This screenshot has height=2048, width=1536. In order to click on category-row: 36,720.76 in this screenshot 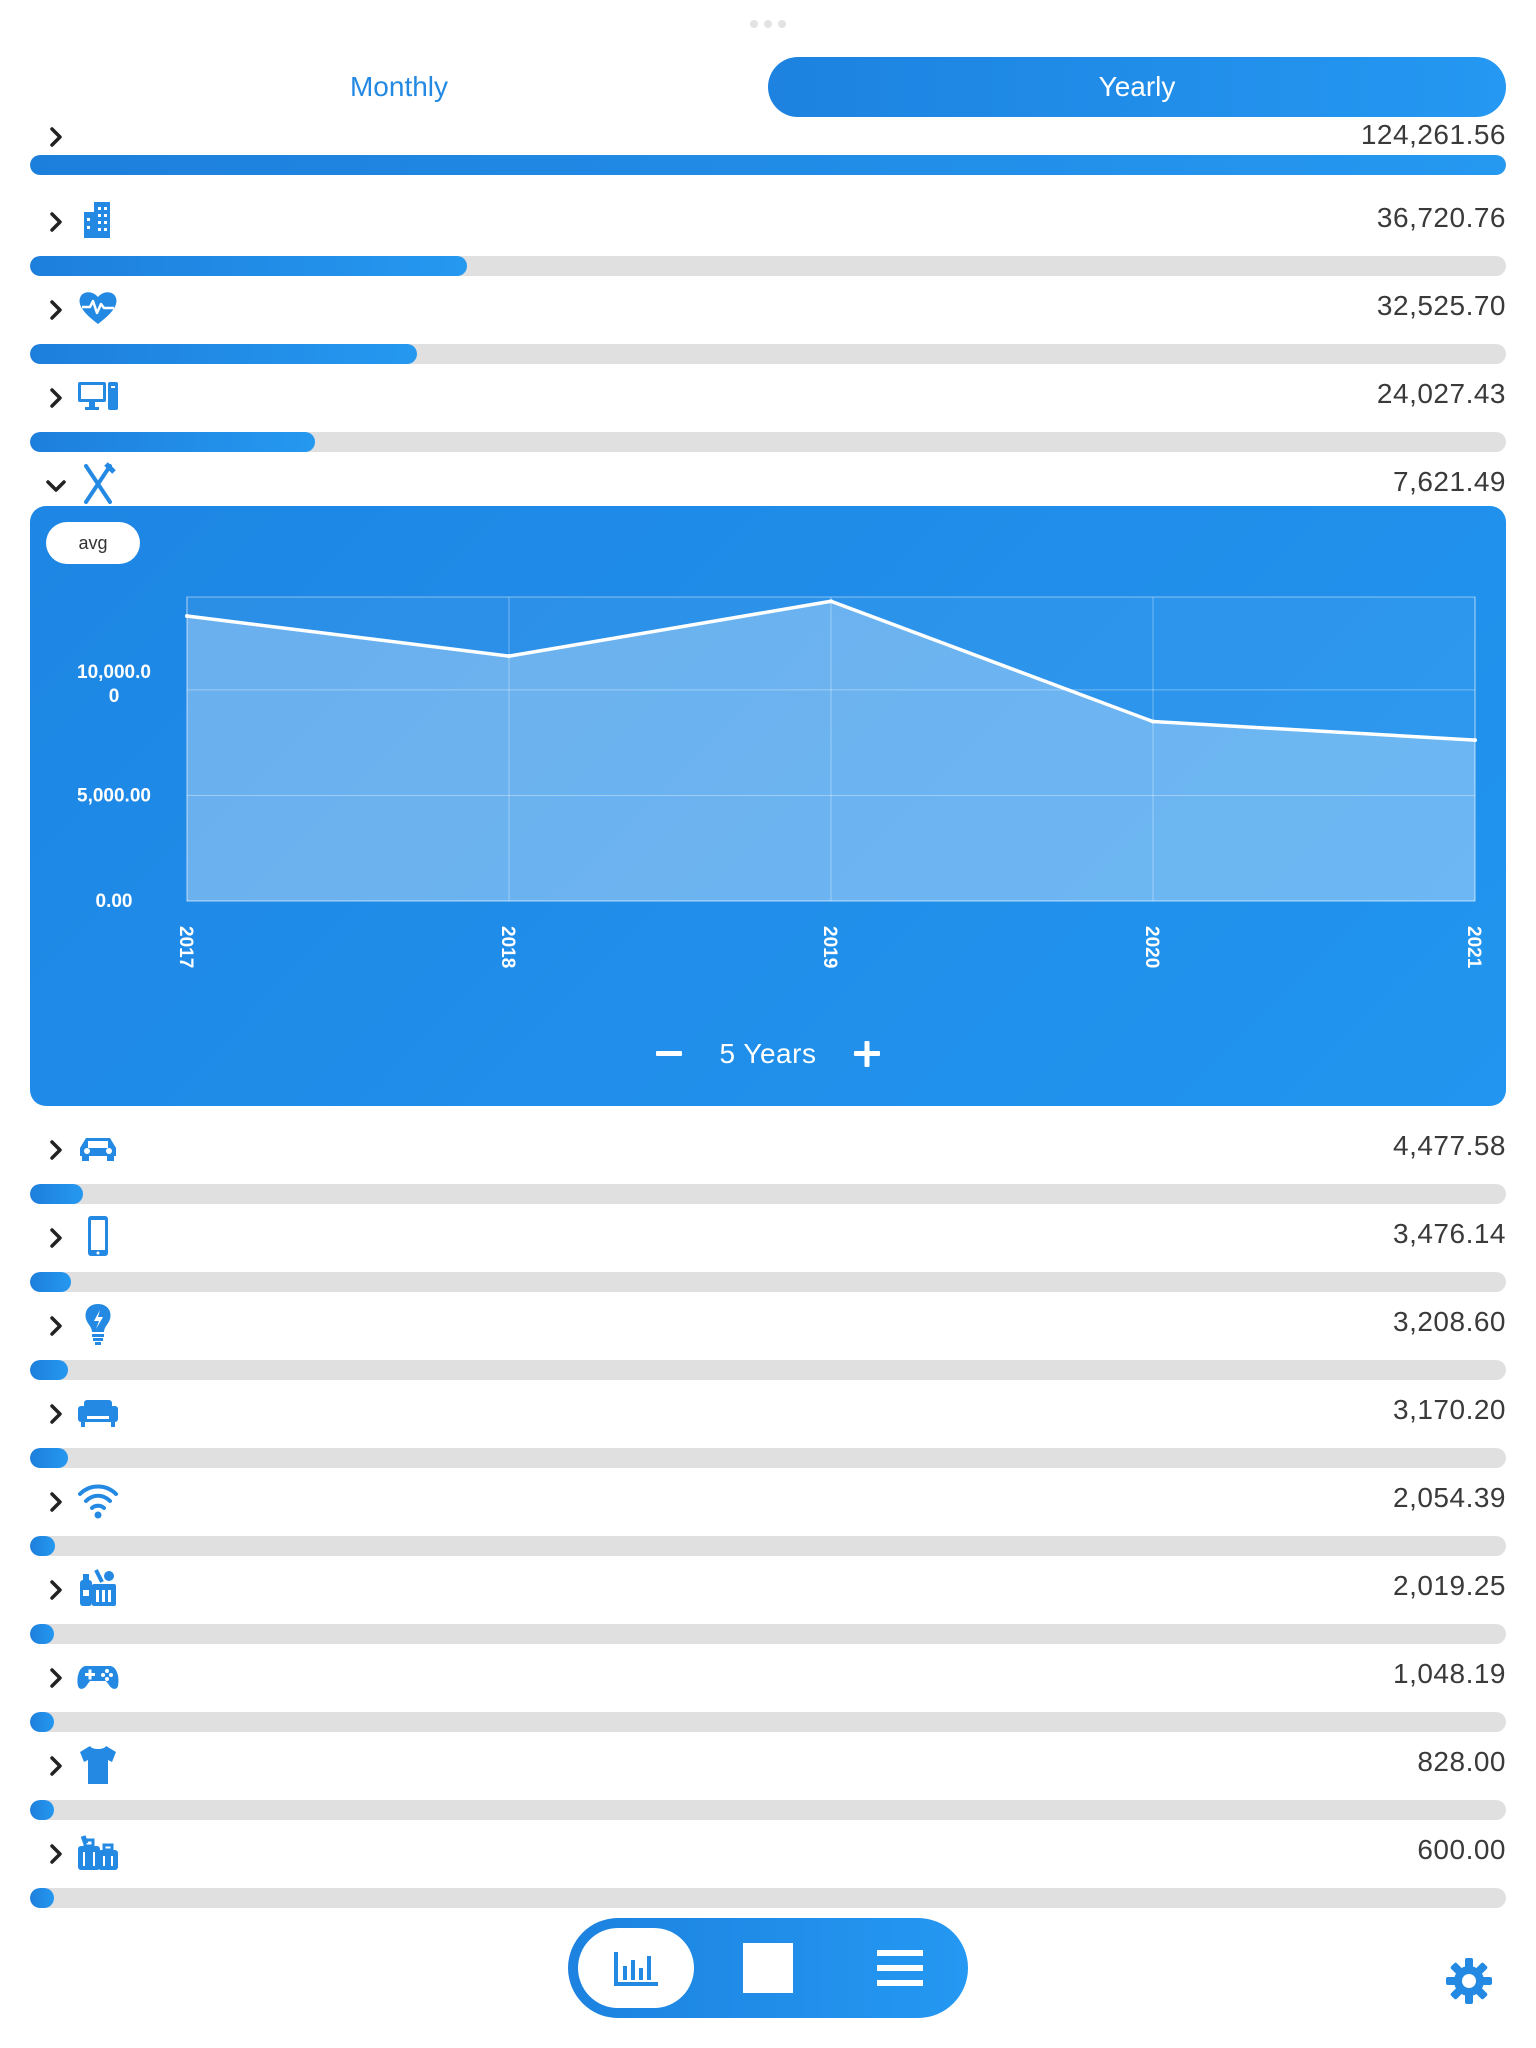, I will do `click(768, 237)`.